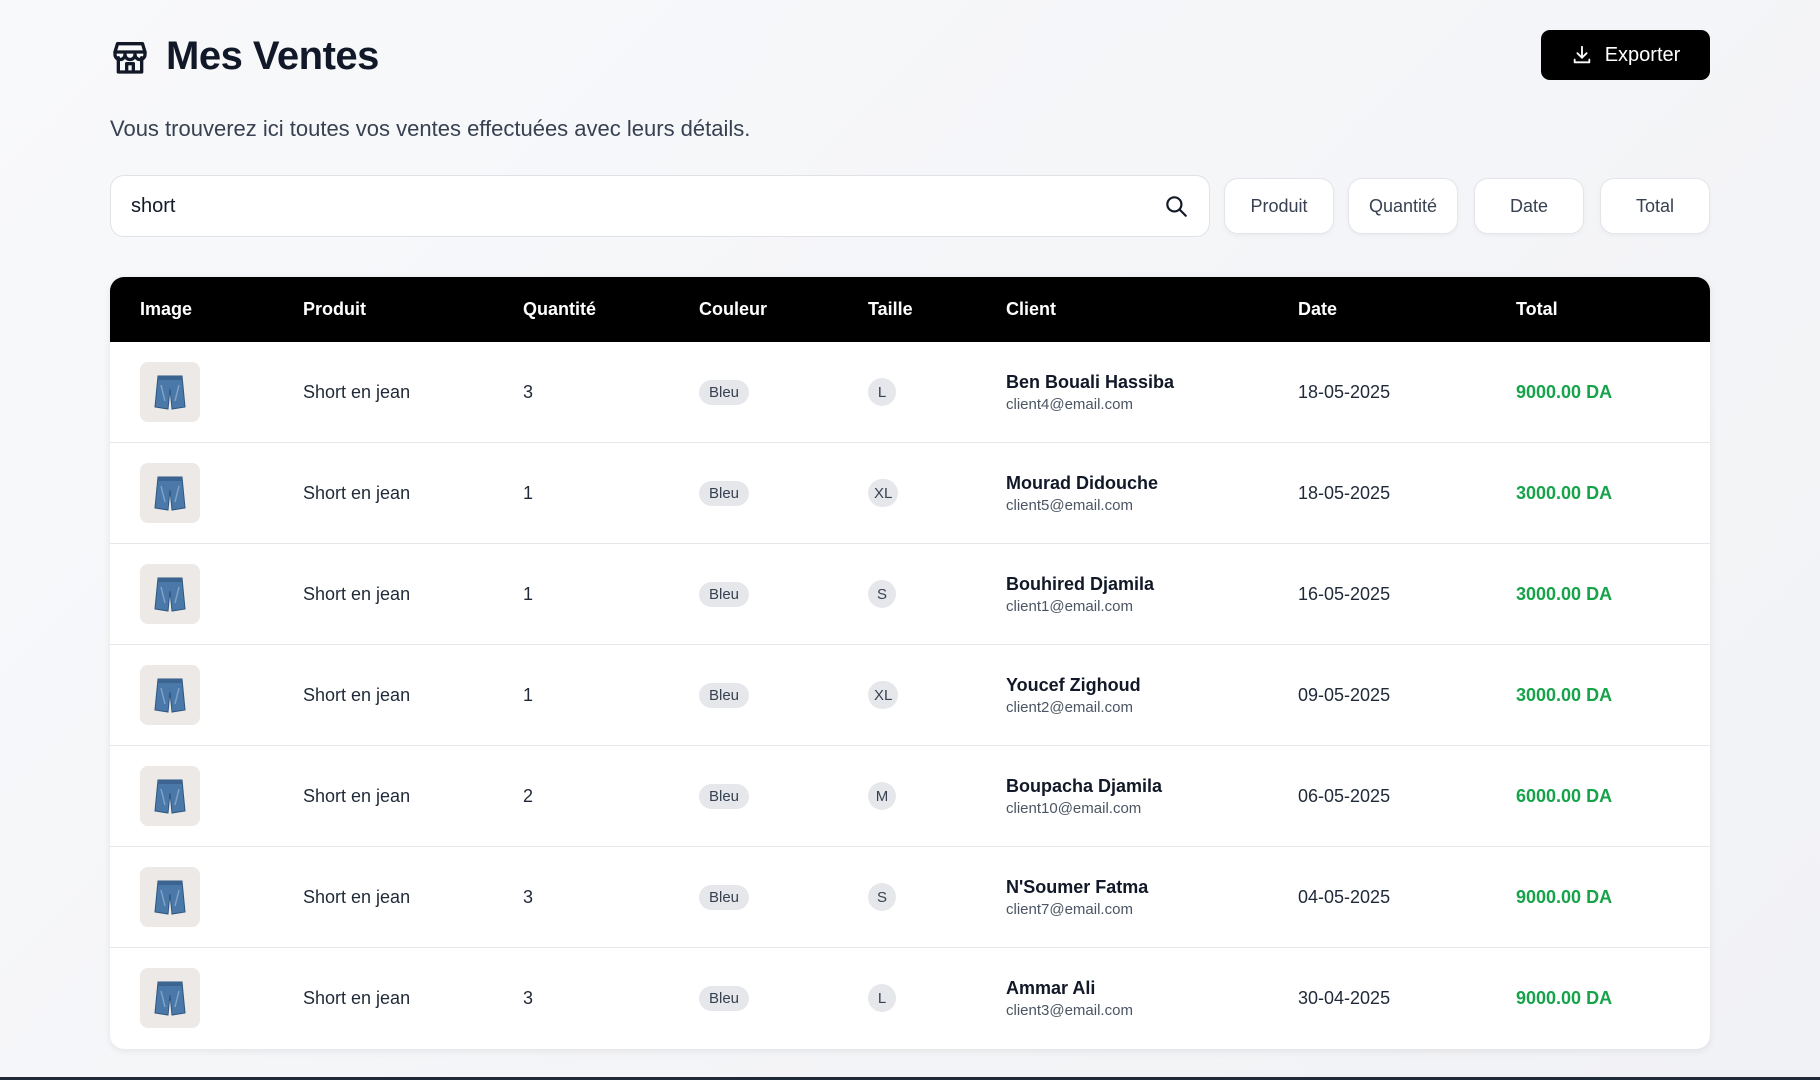 The width and height of the screenshot is (1820, 1080). I want to click on sort-button-produit: Produit, so click(1279, 206).